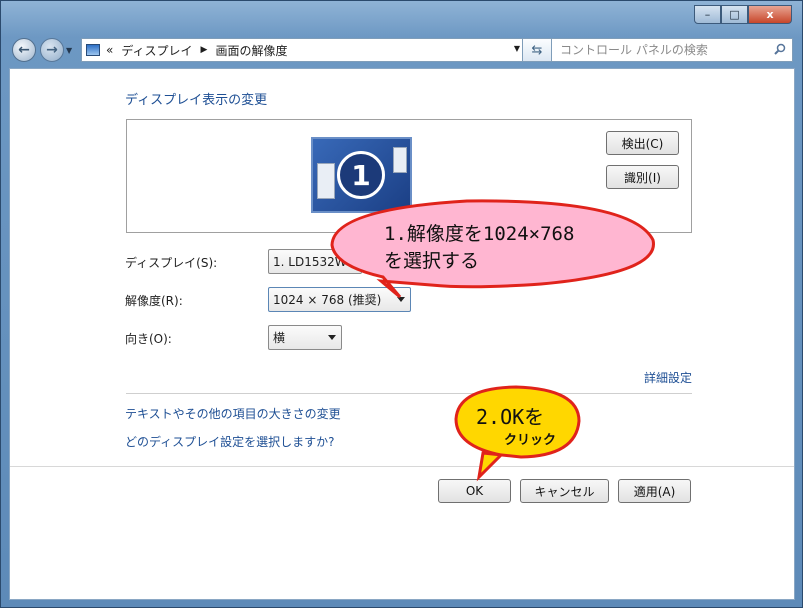 The image size is (803, 608). What do you see at coordinates (780, 49) in the screenshot?
I see `search-icon` at bounding box center [780, 49].